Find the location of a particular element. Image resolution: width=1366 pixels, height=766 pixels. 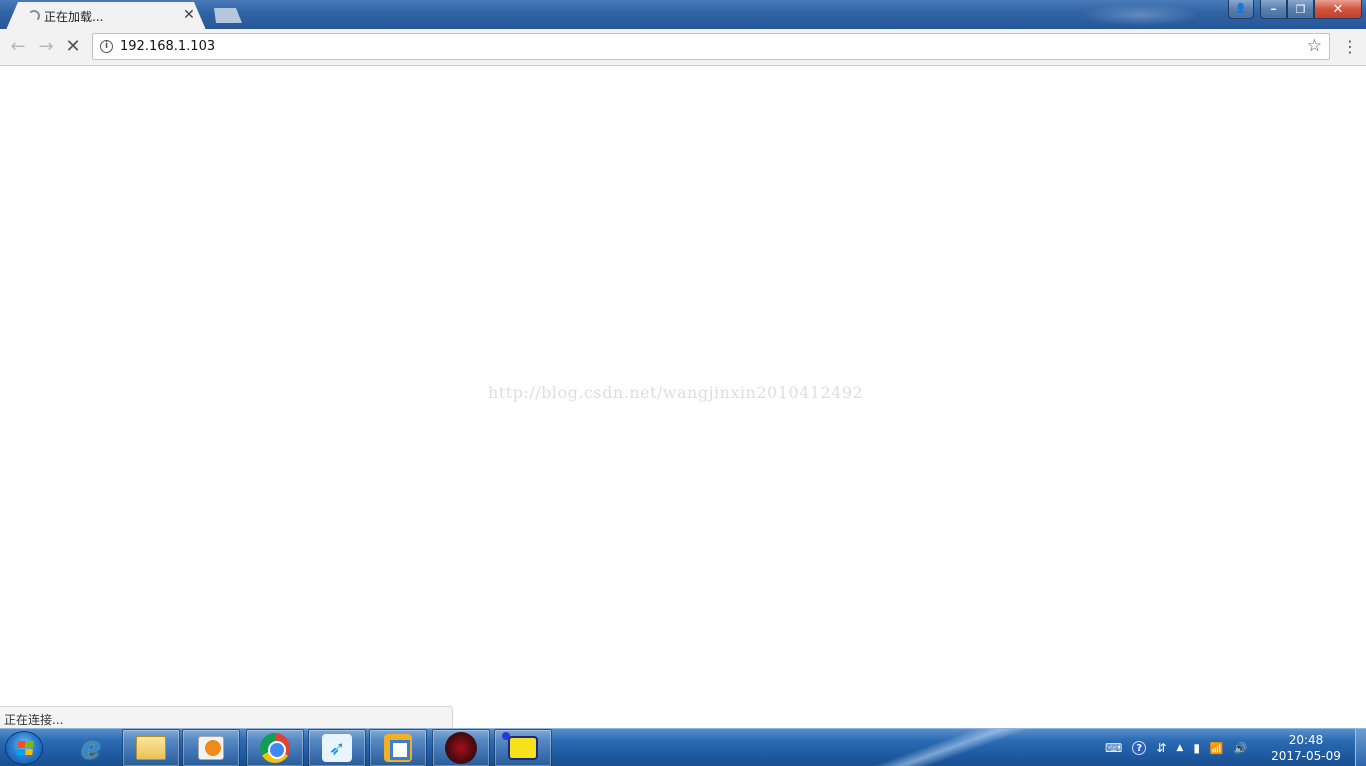

url-text: 192.168.1.103 is located at coordinates (167, 46).